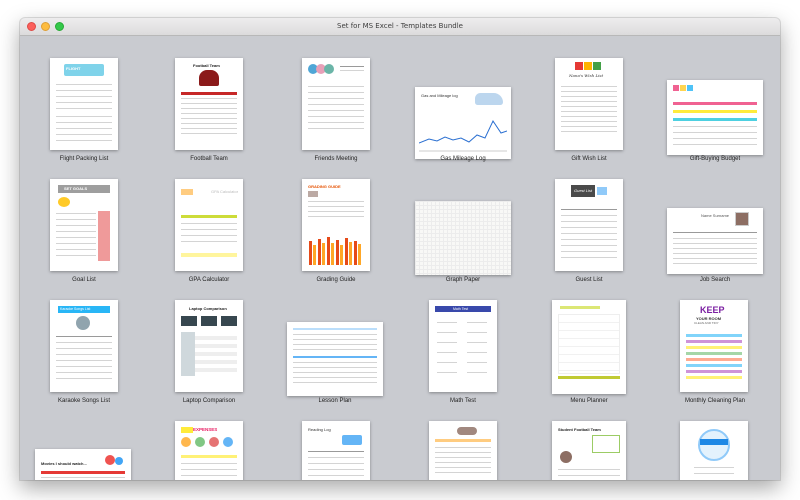 This screenshot has height=500, width=800. I want to click on thumb-text: Math Test, so click(461, 309).